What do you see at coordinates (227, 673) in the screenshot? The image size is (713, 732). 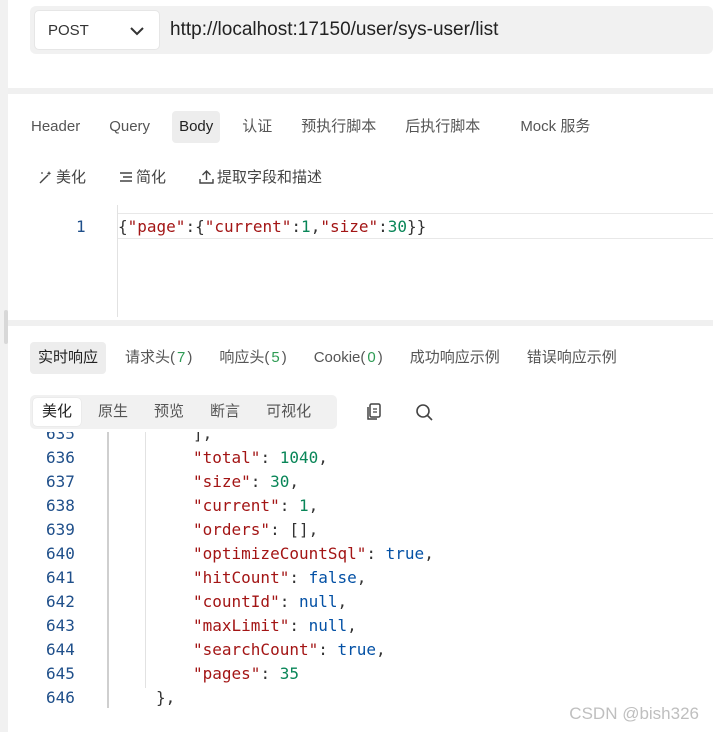 I see `json-key: "pages"` at bounding box center [227, 673].